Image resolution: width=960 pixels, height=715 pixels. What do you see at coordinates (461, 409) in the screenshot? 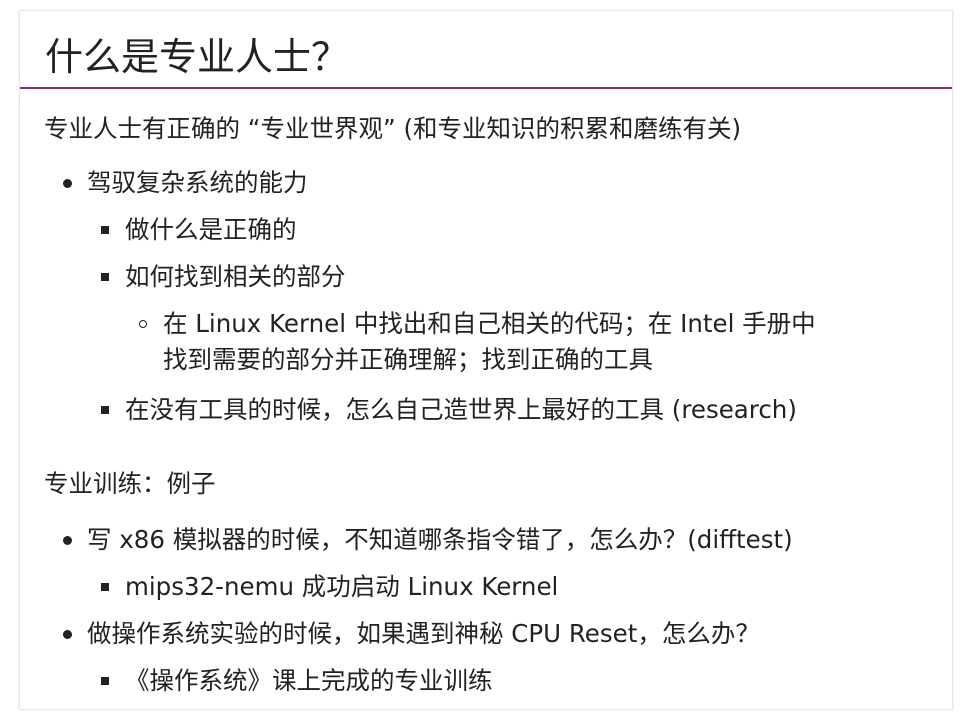
I see `list-item: 在没有工具的时候，怎么自己造世界上最好的工具 (research)` at bounding box center [461, 409].